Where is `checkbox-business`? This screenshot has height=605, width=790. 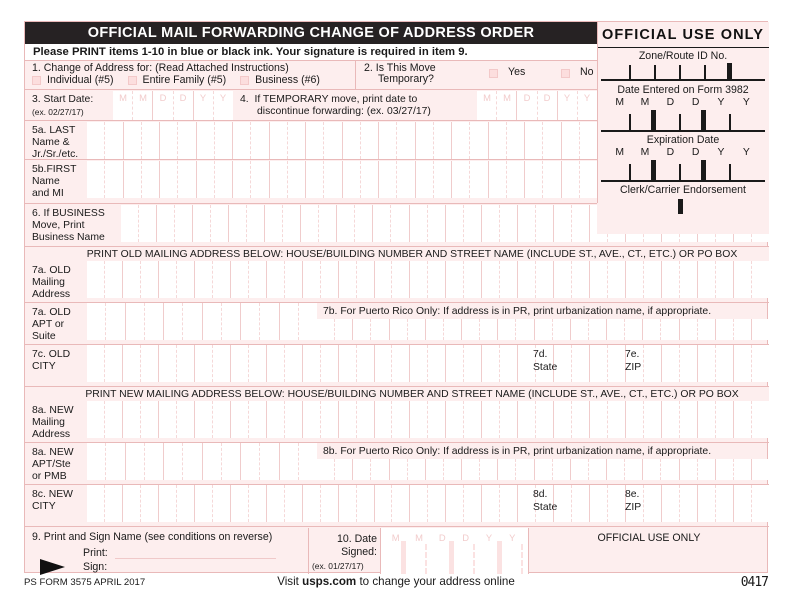 checkbox-business is located at coordinates (245, 80).